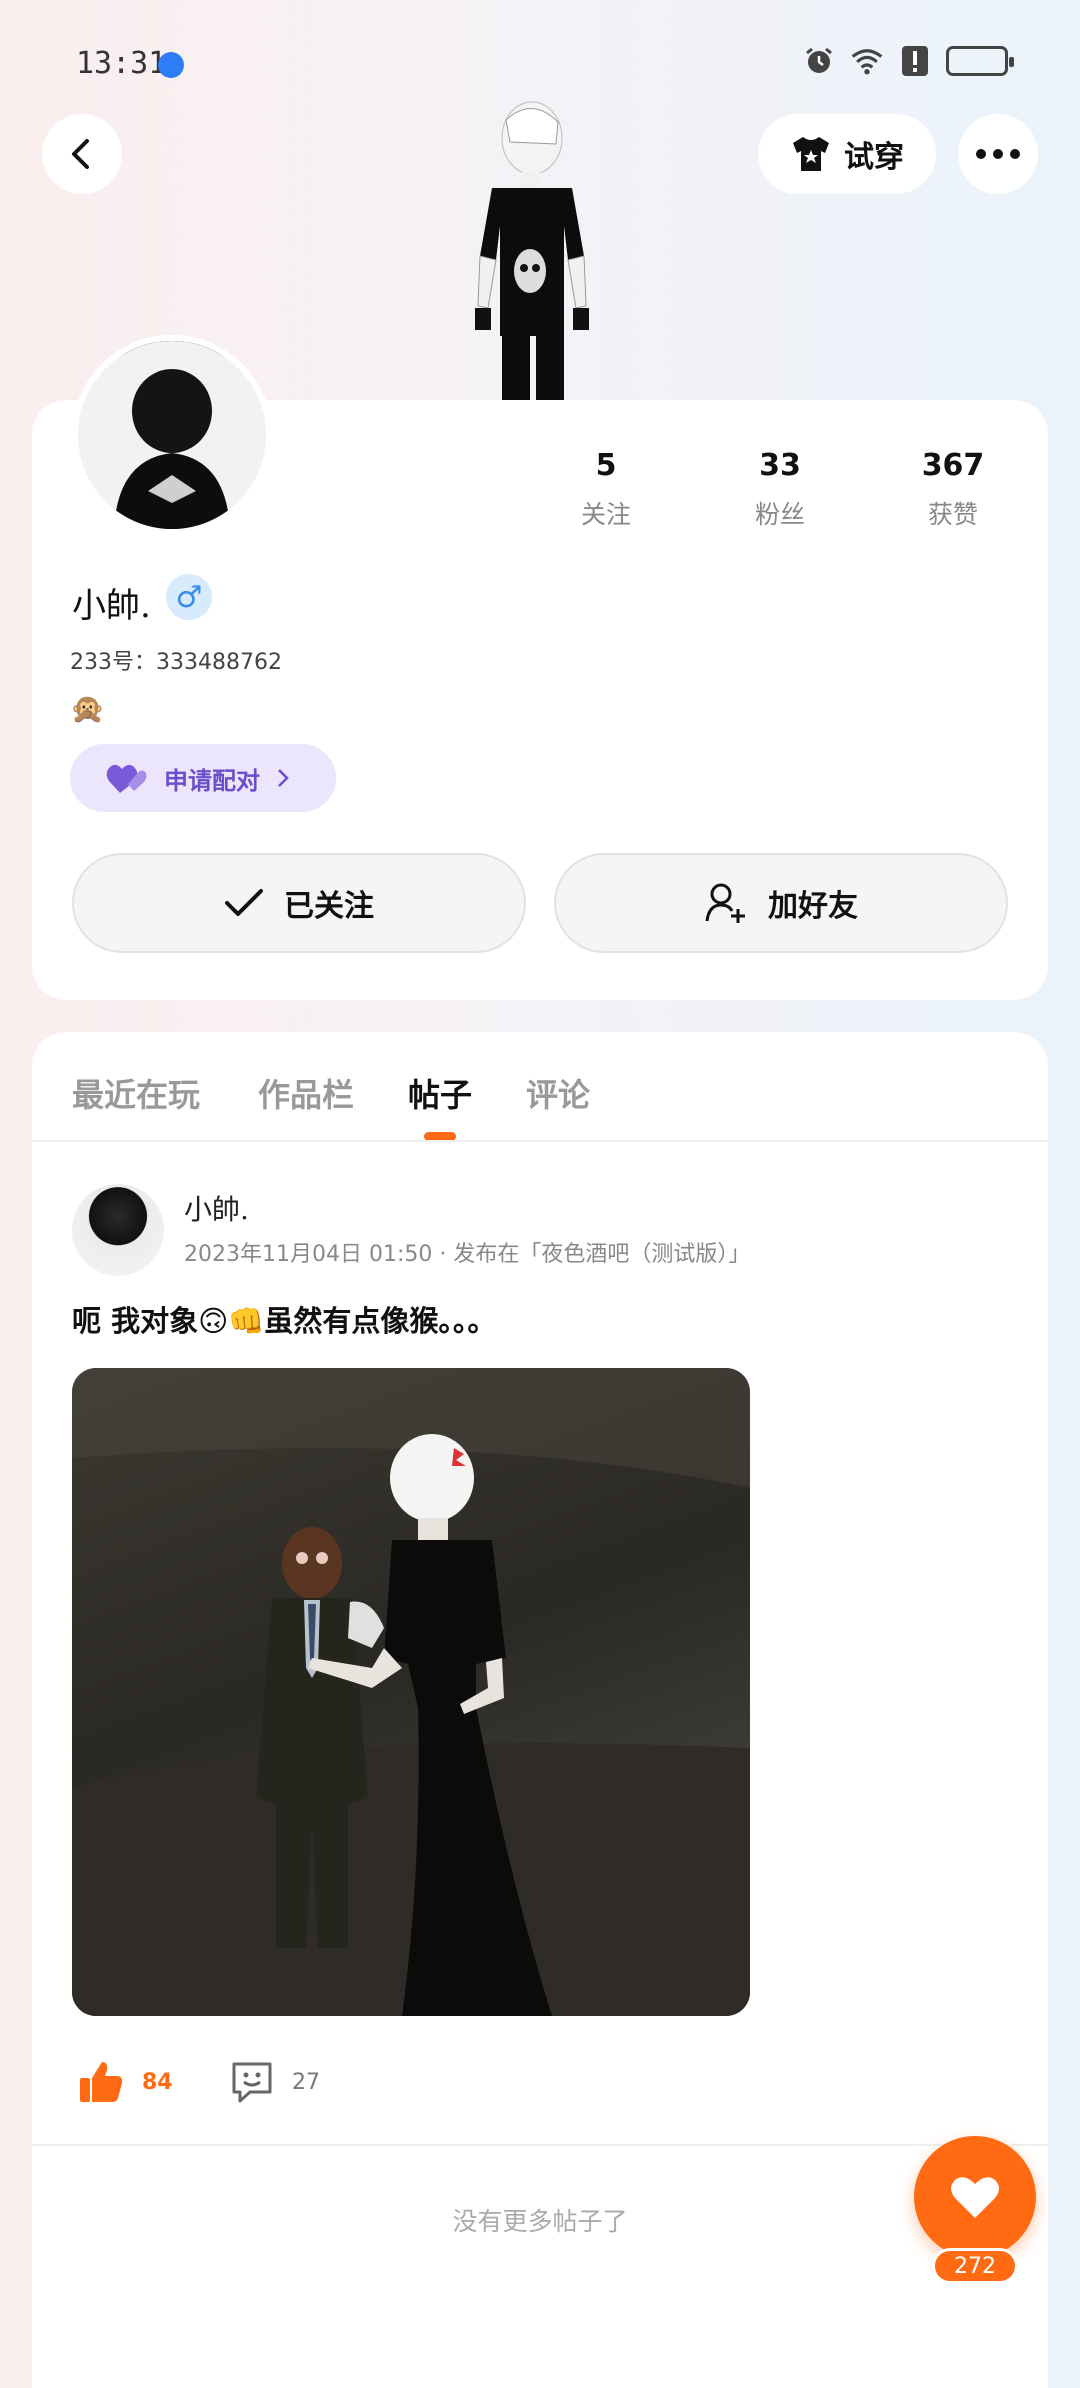 The image size is (1080, 2388). Describe the element at coordinates (780, 465) in the screenshot. I see `stat-followers-value: 33` at that location.